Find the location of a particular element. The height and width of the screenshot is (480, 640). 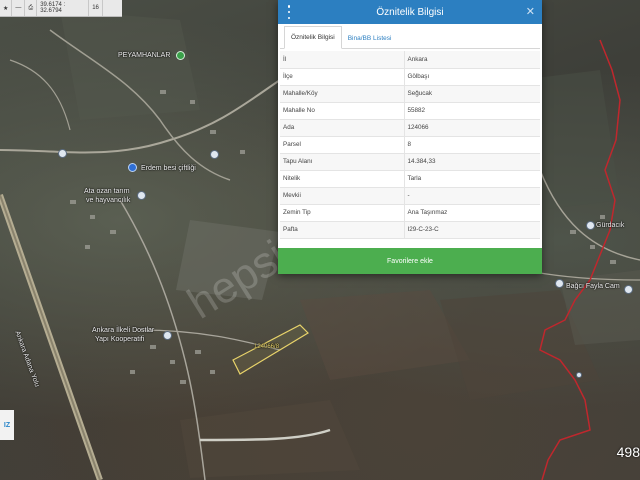

map-toolbar: ★ — ⎙ 39.6174 : 32.6794 16 is located at coordinates (61, 8).